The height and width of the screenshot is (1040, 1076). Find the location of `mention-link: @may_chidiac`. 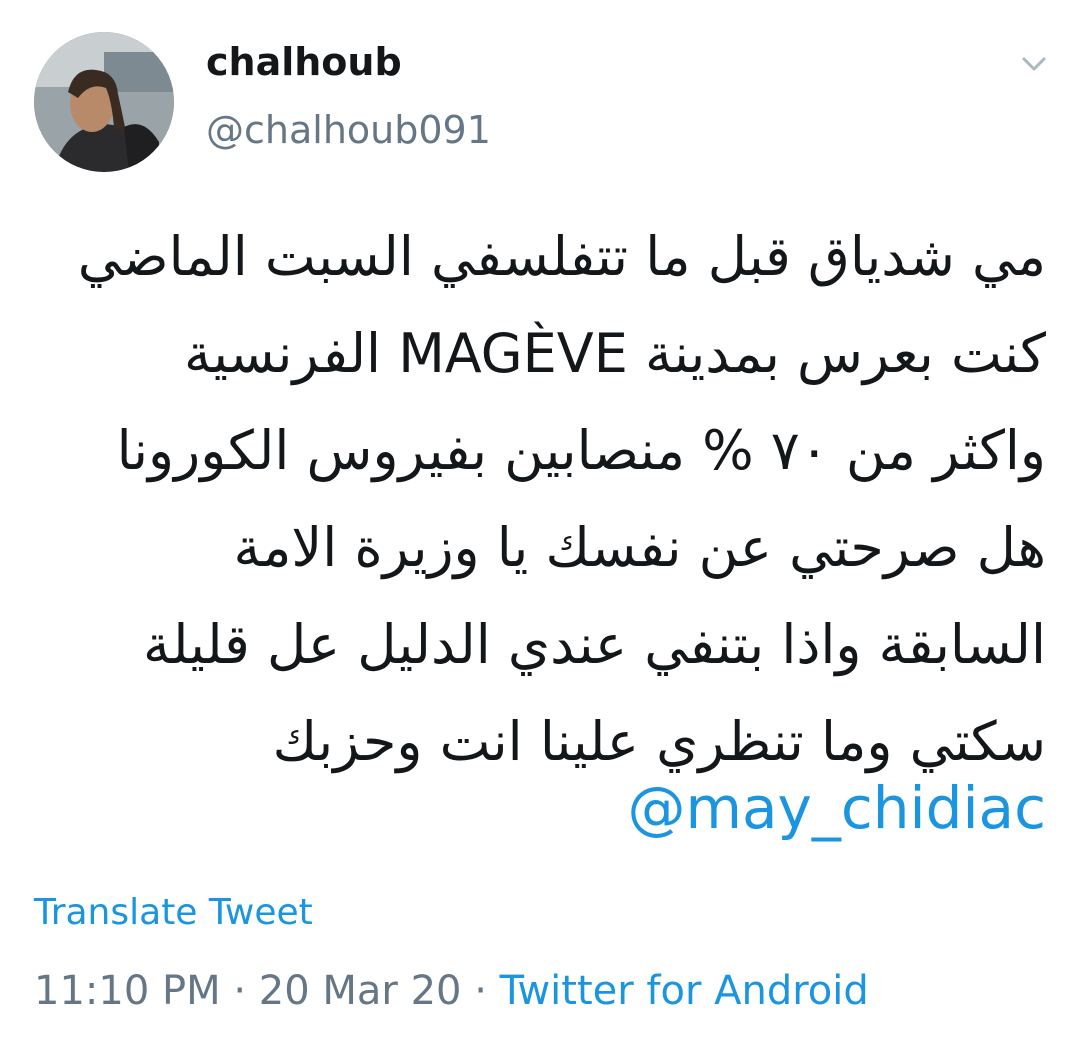

mention-link: @may_chidiac is located at coordinates (837, 808).